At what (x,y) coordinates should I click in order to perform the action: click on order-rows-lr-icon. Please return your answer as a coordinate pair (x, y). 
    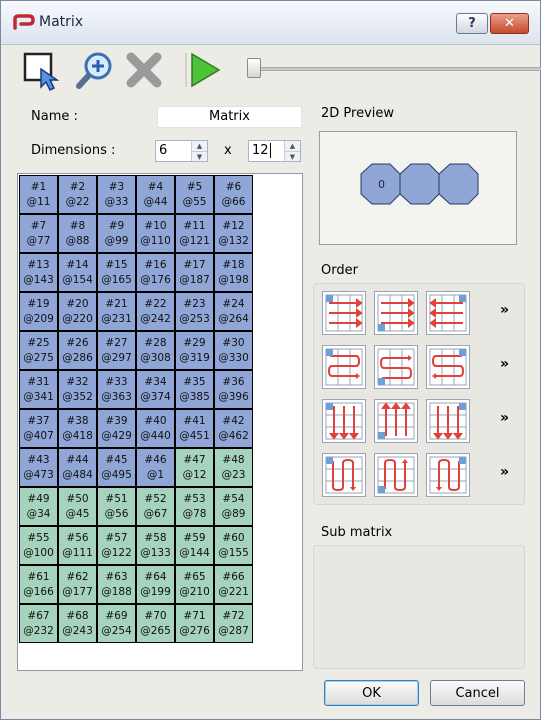
    Looking at the image, I should click on (344, 313).